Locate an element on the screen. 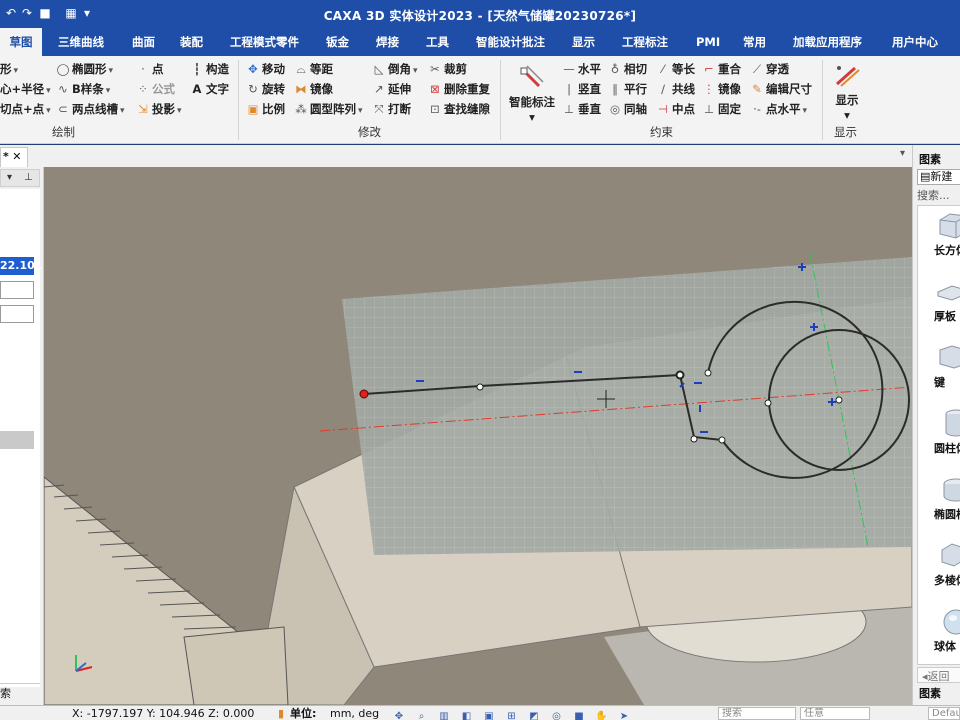 The height and width of the screenshot is (720, 960). filter-input: 搜索 is located at coordinates (757, 713).